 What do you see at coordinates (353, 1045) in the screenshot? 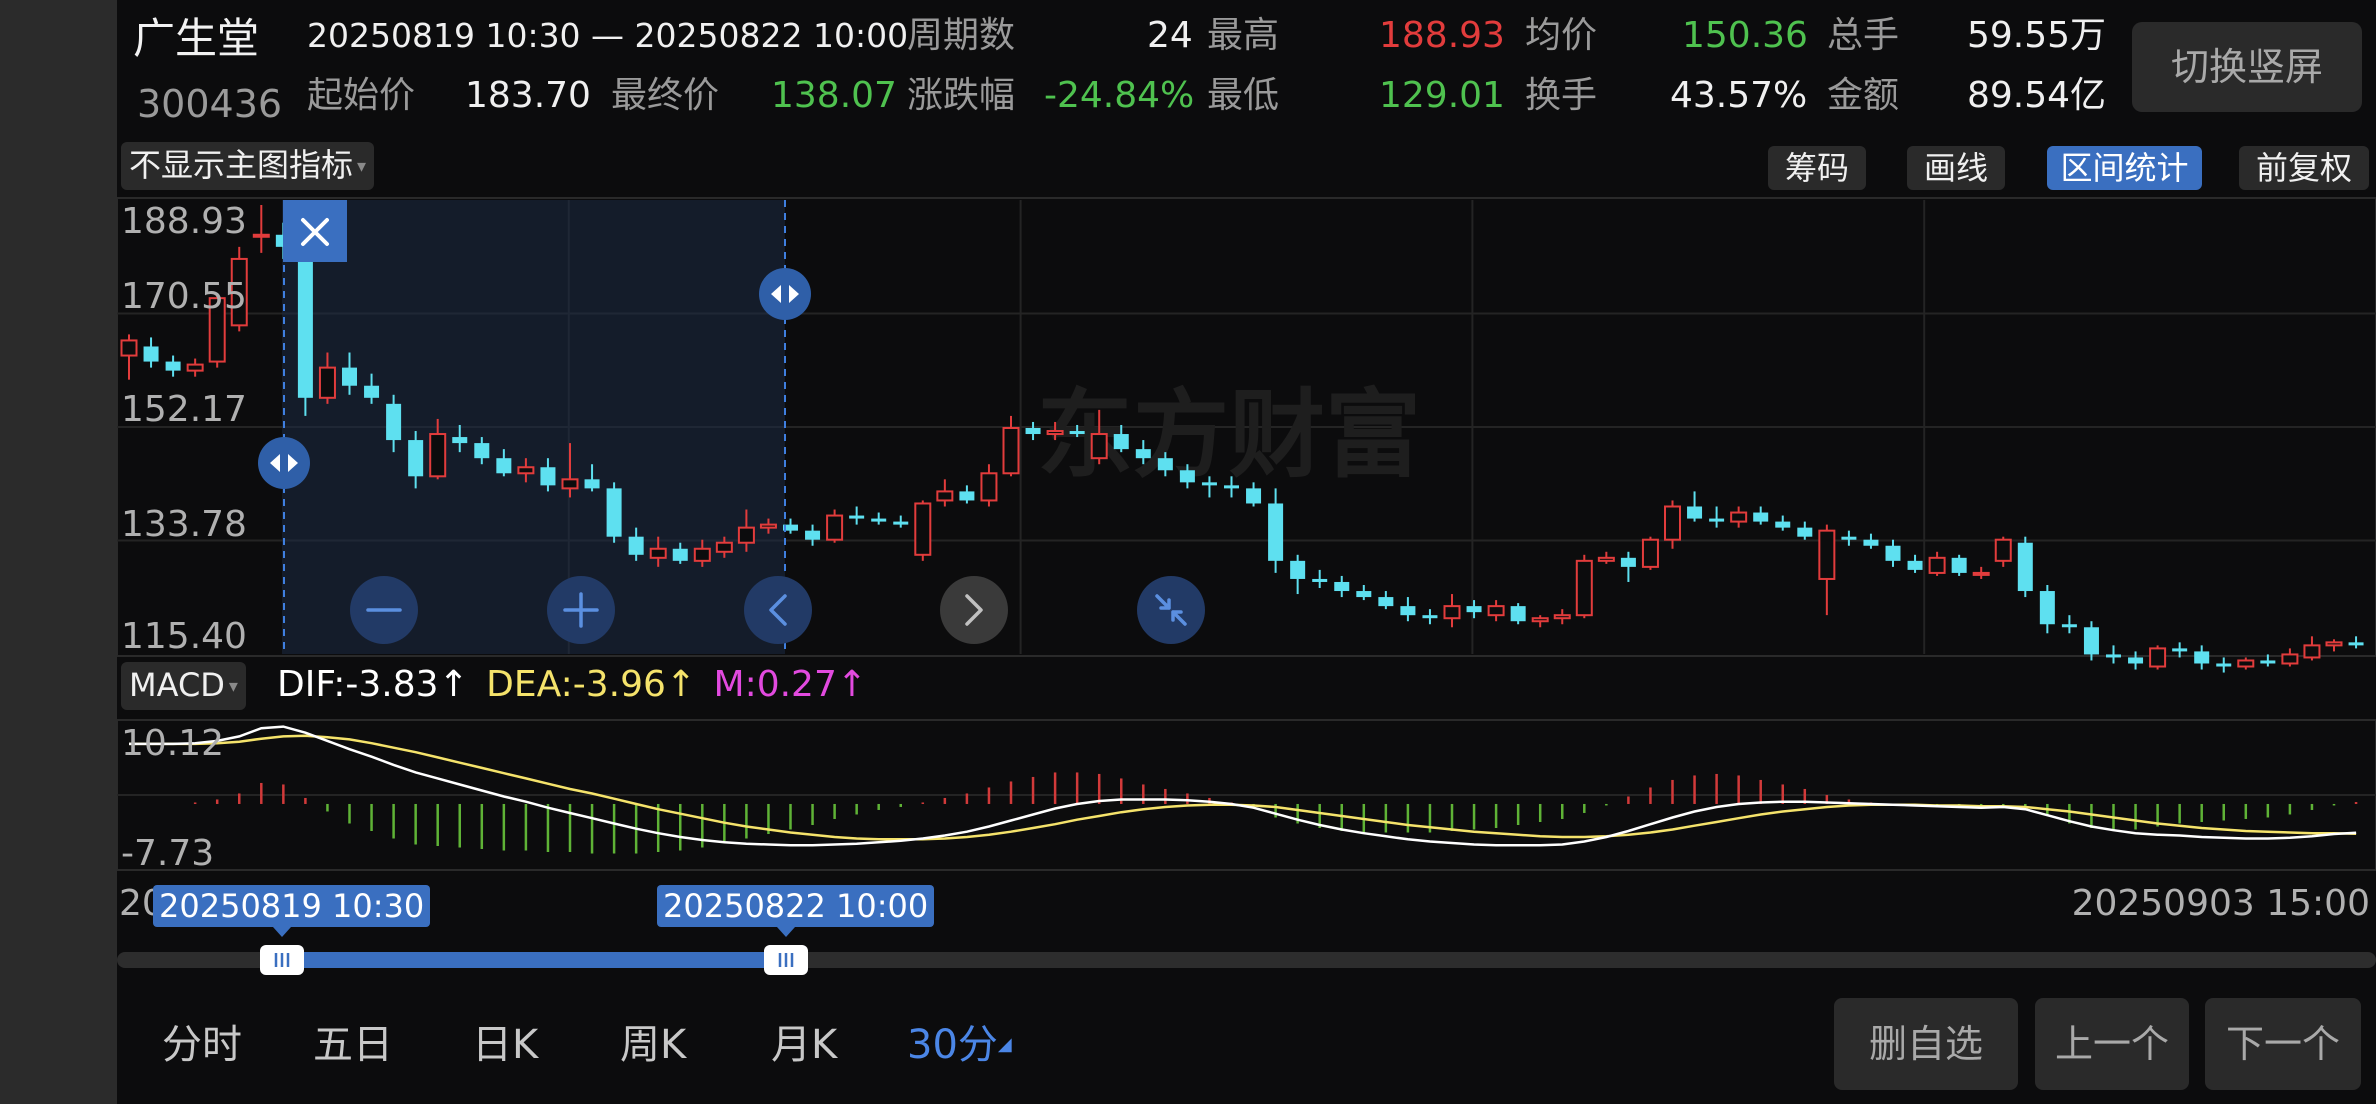
I see `tab-five-day: 五日` at bounding box center [353, 1045].